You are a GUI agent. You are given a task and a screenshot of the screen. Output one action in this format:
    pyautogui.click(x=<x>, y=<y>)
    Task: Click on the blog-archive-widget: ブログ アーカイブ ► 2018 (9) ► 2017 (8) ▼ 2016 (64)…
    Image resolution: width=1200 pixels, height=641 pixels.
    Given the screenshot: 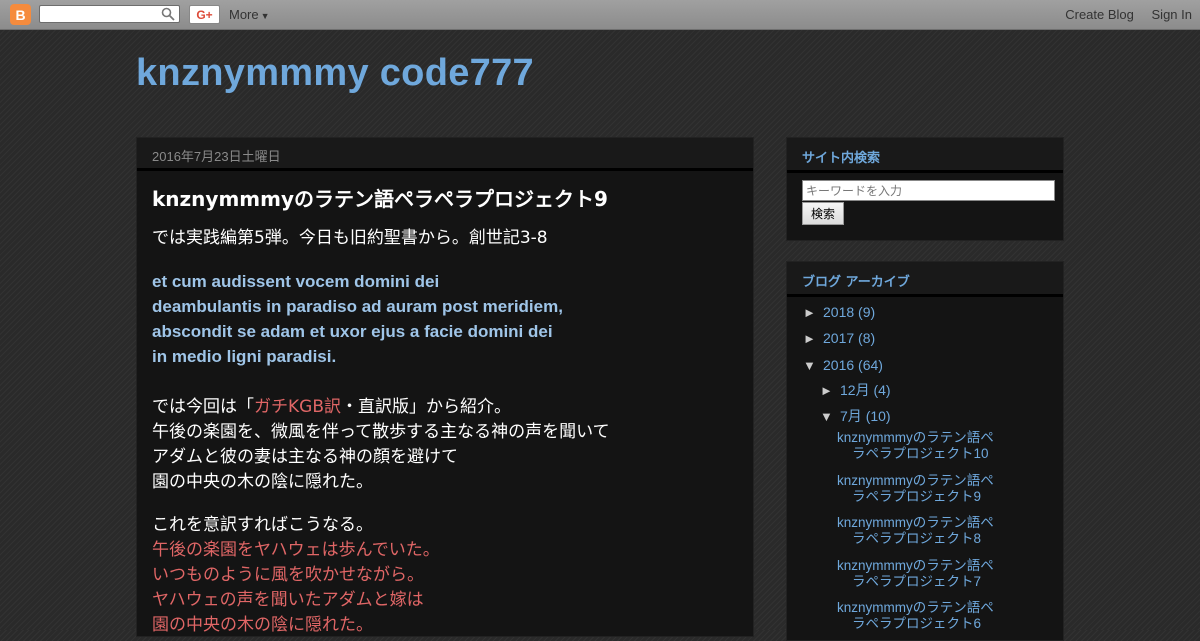 What is the action you would take?
    pyautogui.click(x=925, y=451)
    